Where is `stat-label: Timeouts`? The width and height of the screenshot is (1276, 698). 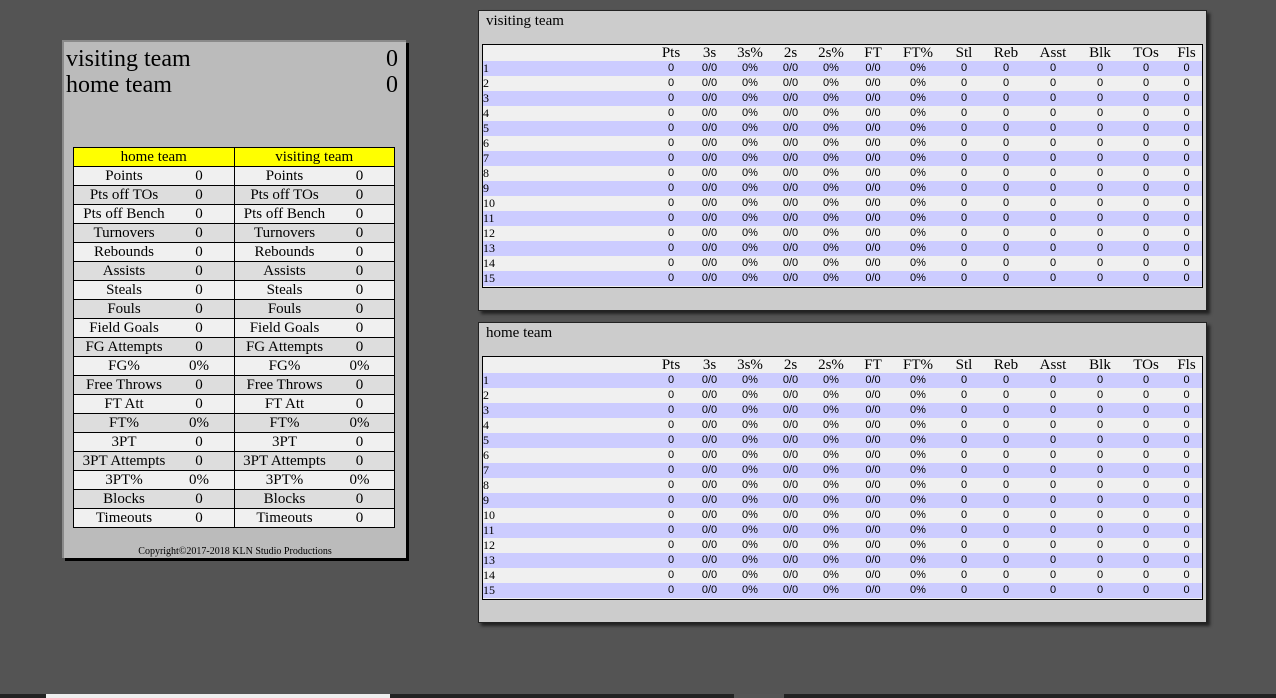
stat-label: Timeouts is located at coordinates (284, 518).